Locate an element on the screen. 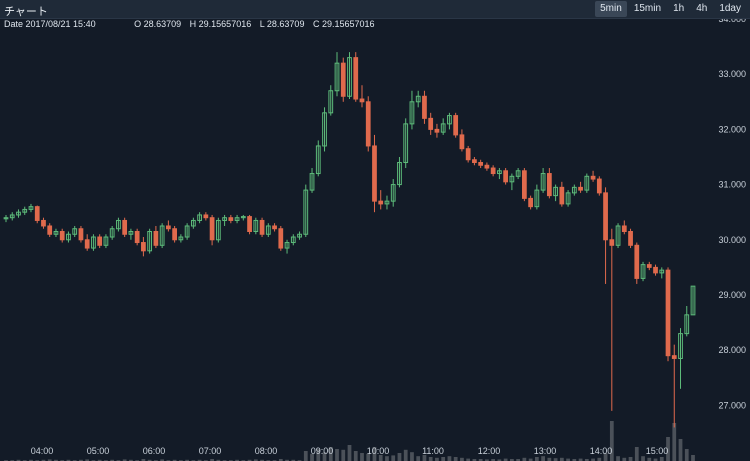 The width and height of the screenshot is (750, 461). y-tick-label: 28.000 is located at coordinates (732, 350).